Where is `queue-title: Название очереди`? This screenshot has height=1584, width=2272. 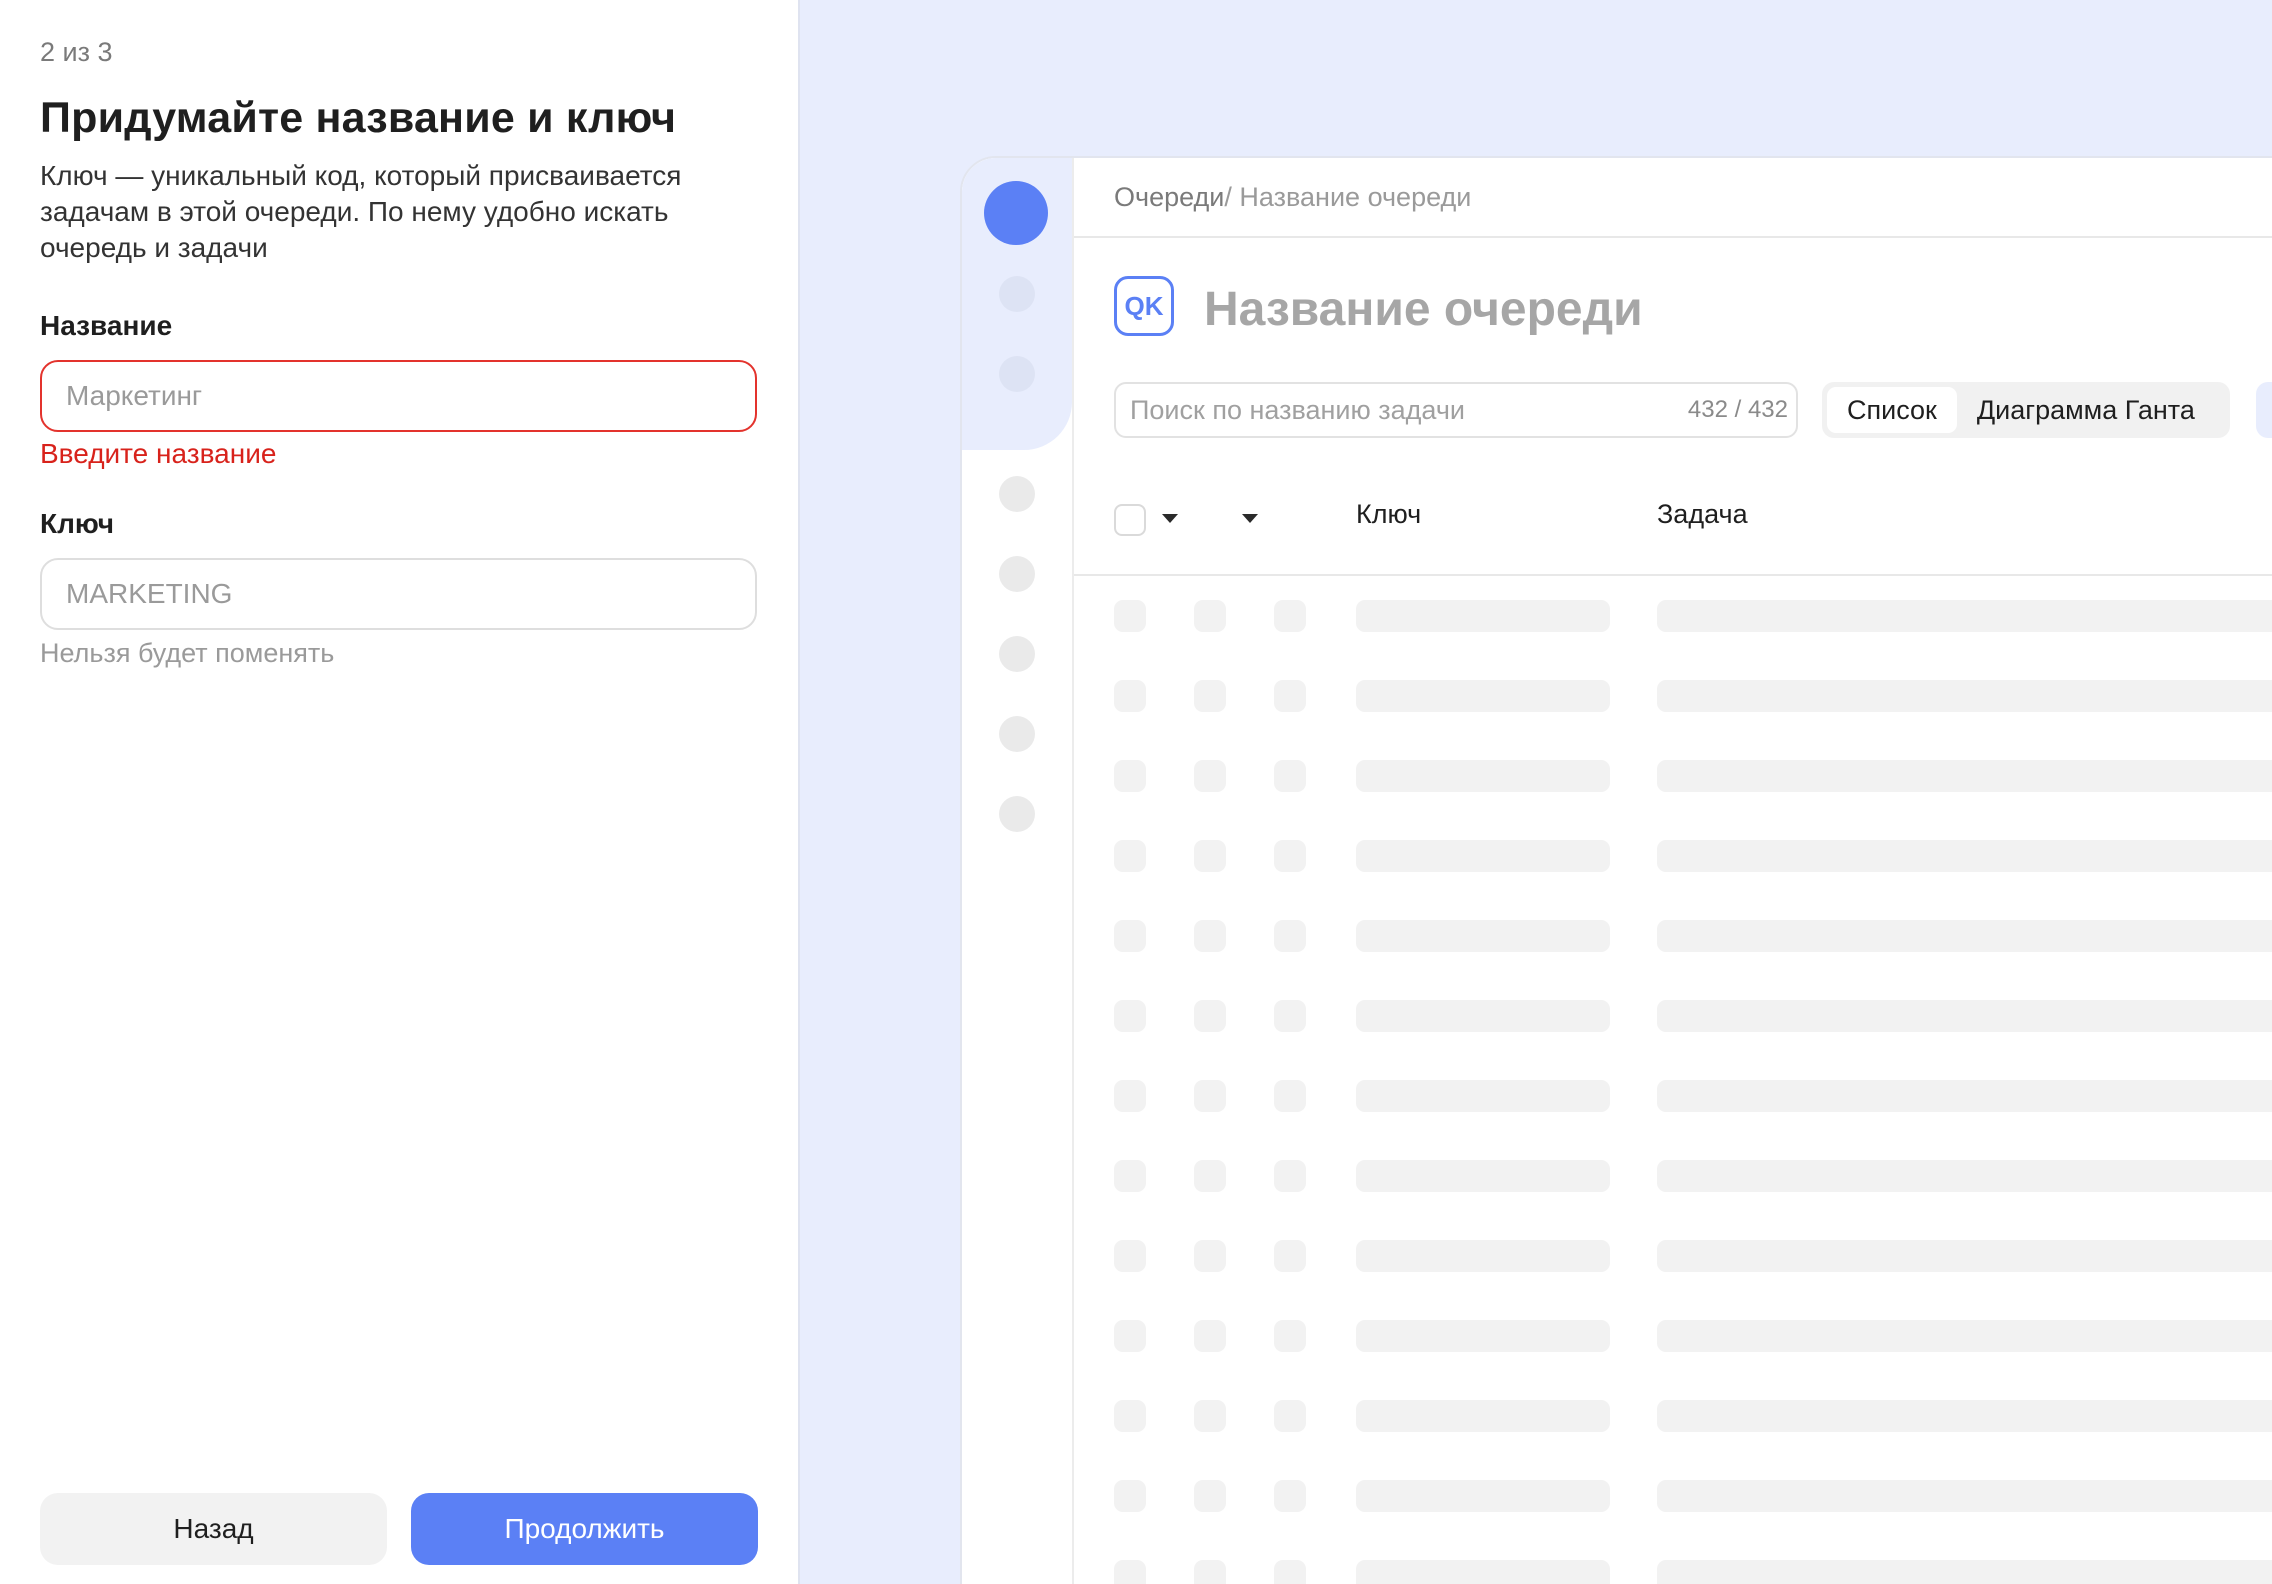
queue-title: Название очереди is located at coordinates (1423, 309).